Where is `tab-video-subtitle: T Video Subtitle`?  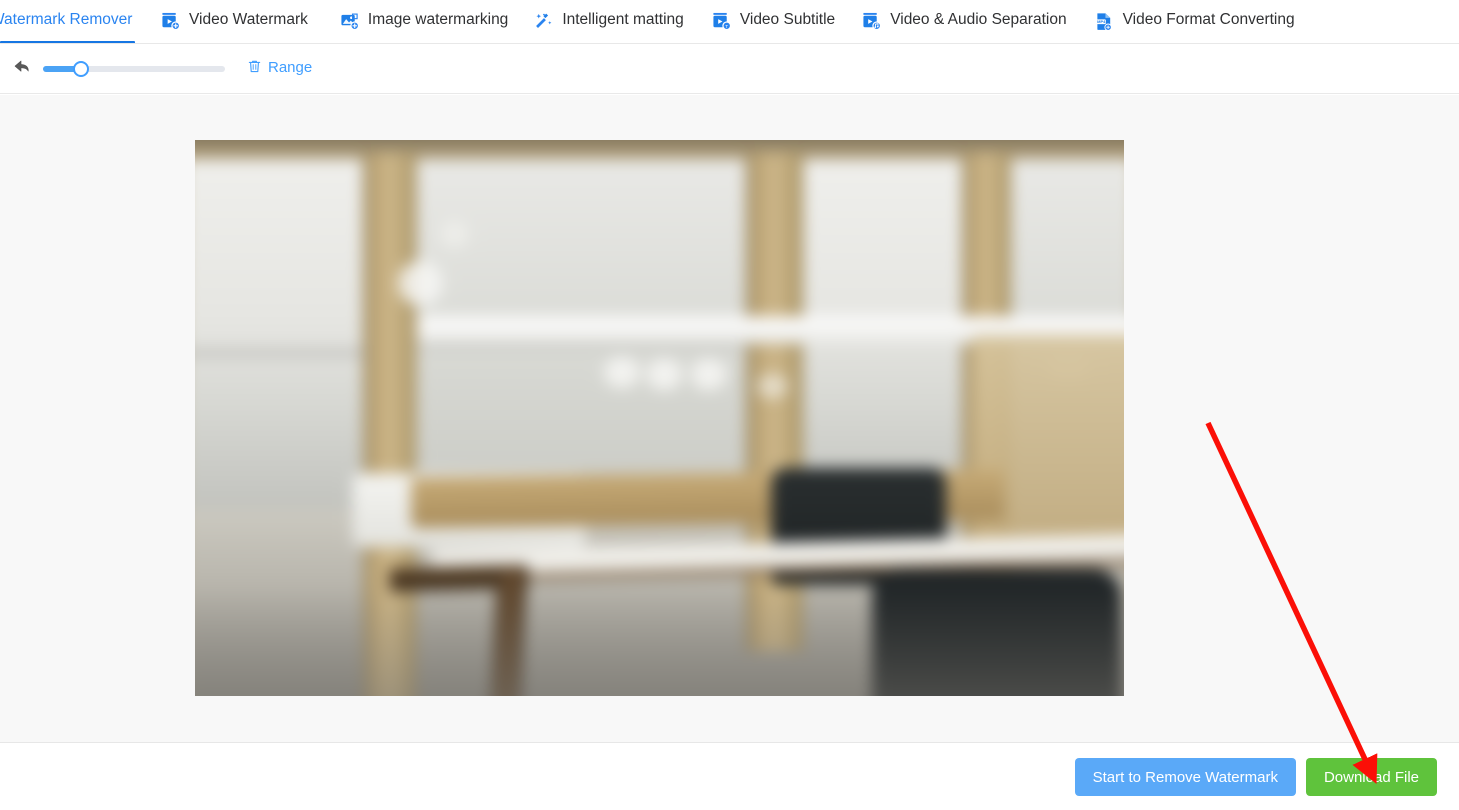 tab-video-subtitle: T Video Subtitle is located at coordinates (774, 21).